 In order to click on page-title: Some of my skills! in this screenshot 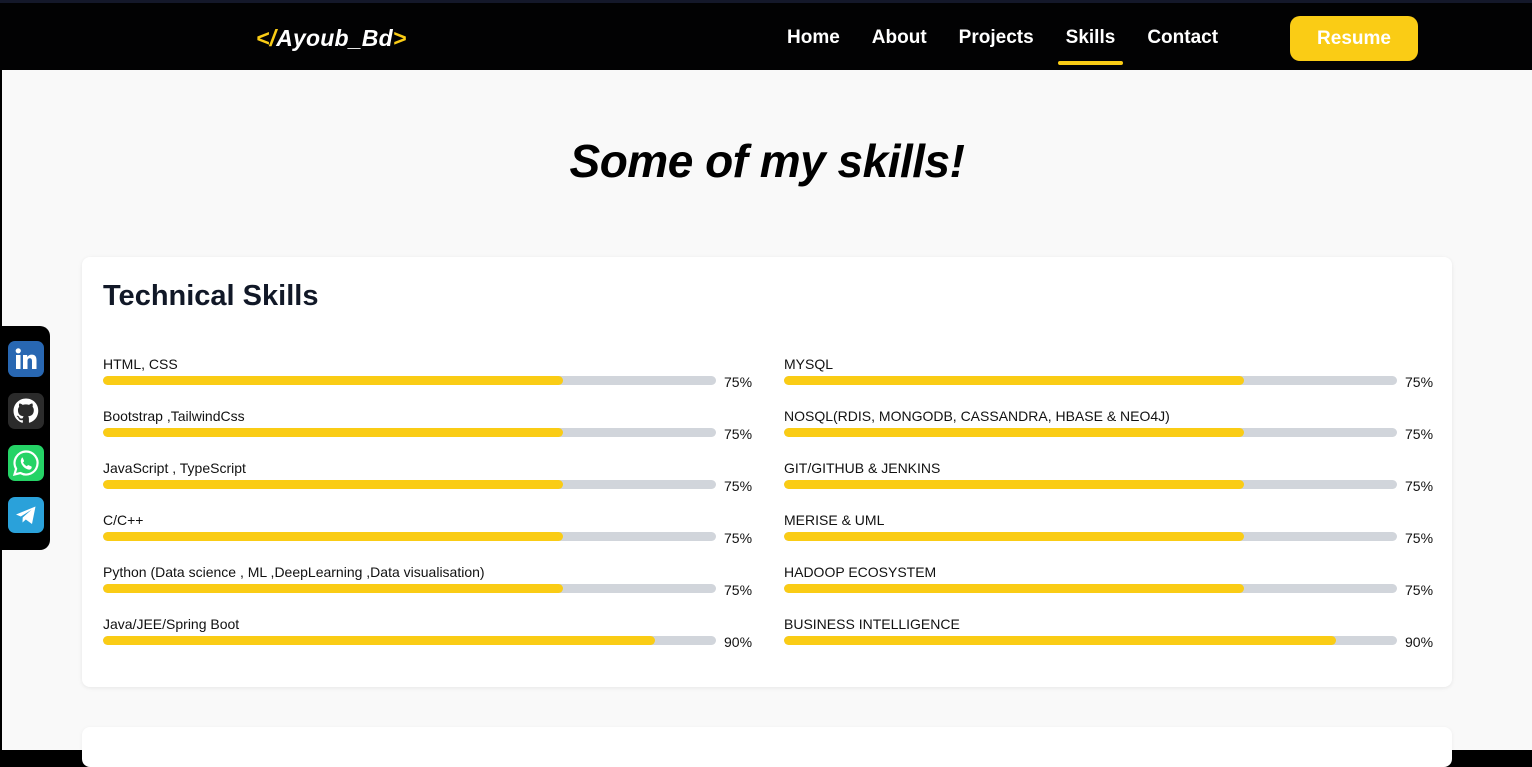, I will do `click(767, 161)`.